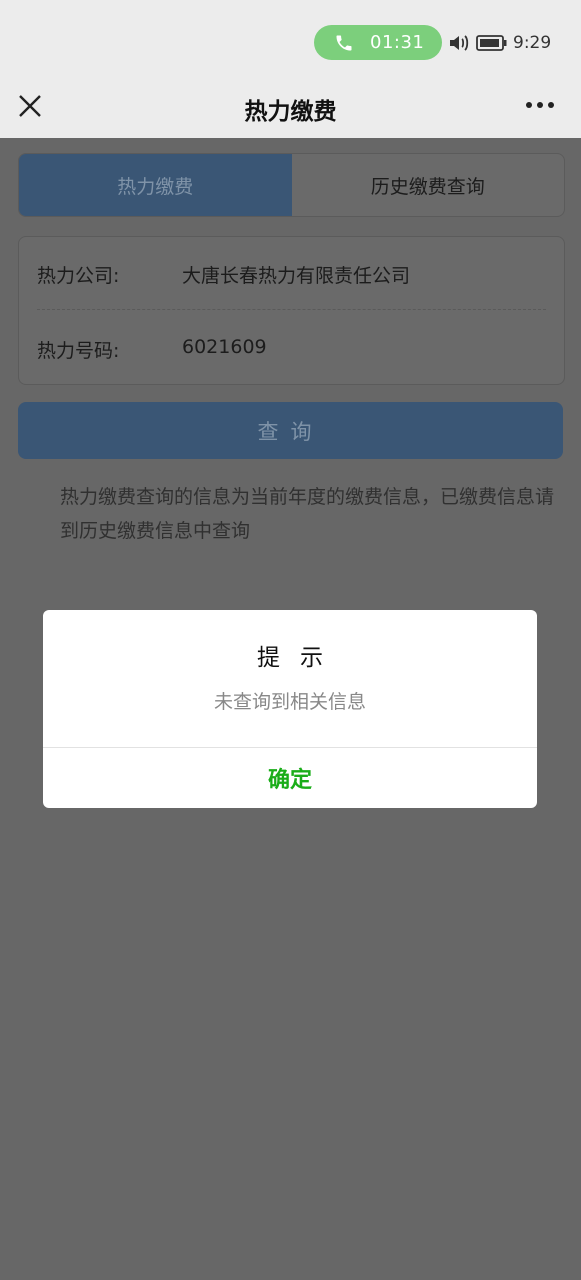 This screenshot has width=581, height=1280. I want to click on confirm-button: 确定, so click(290, 778).